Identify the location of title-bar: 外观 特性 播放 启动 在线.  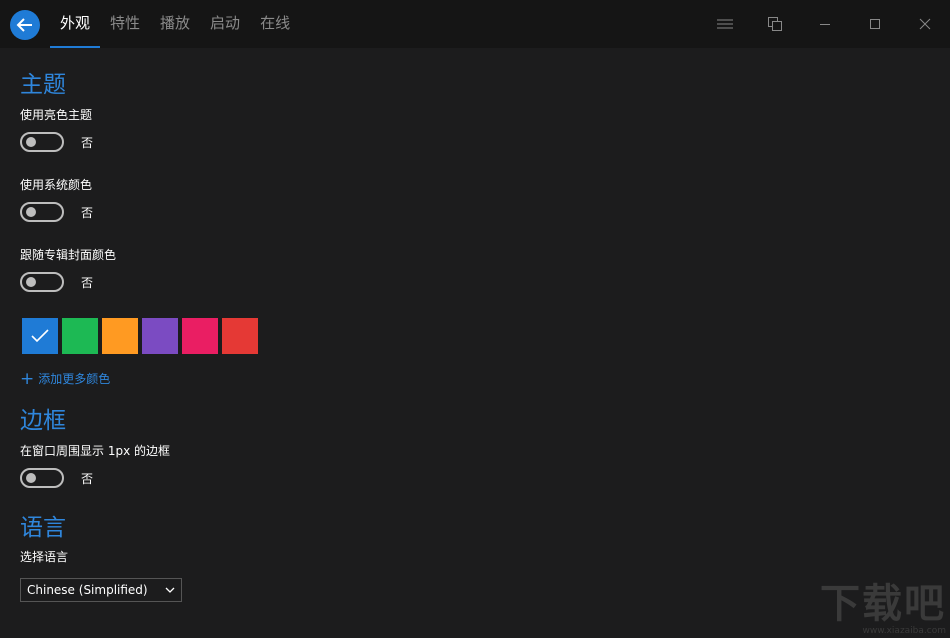
(475, 24).